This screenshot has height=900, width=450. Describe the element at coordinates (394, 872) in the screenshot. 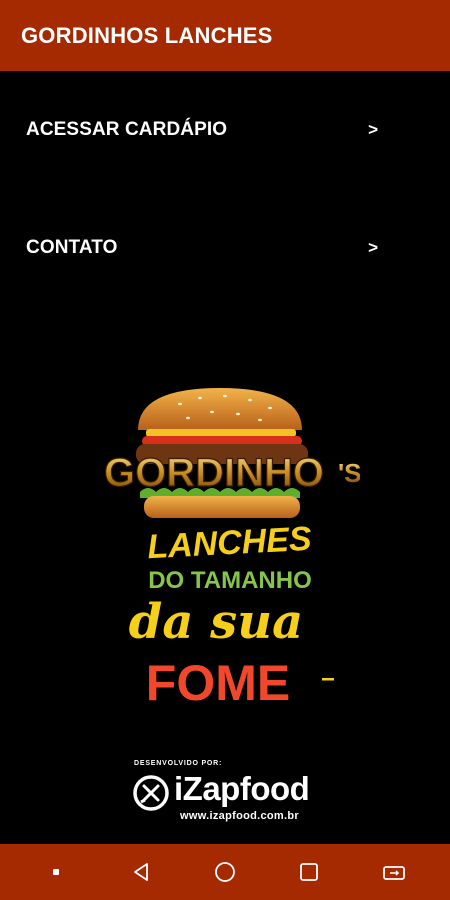

I see `rotate-icon` at that location.